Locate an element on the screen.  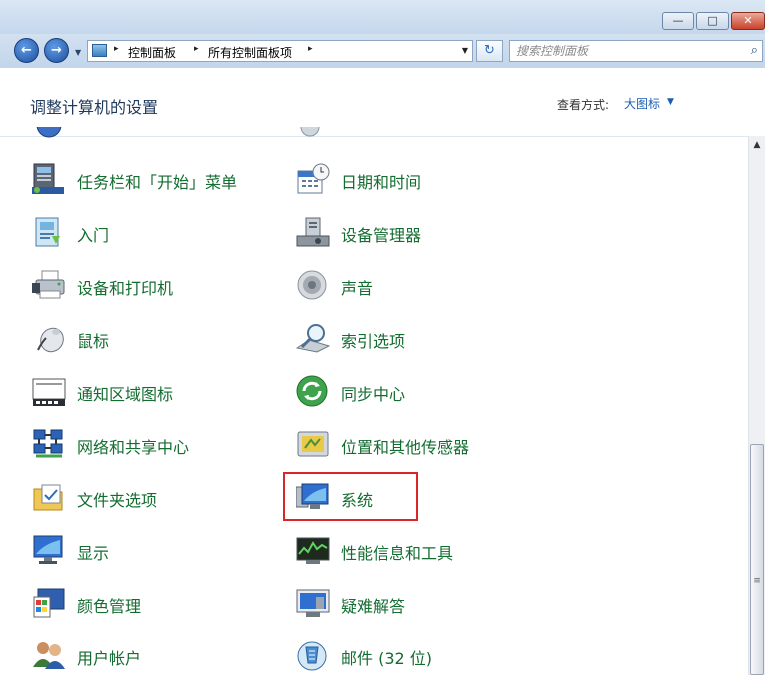
forward-button: → is located at coordinates (56, 50).